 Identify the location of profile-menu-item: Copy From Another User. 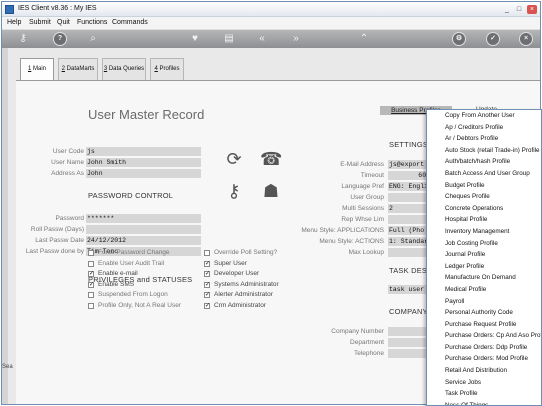
(484, 116).